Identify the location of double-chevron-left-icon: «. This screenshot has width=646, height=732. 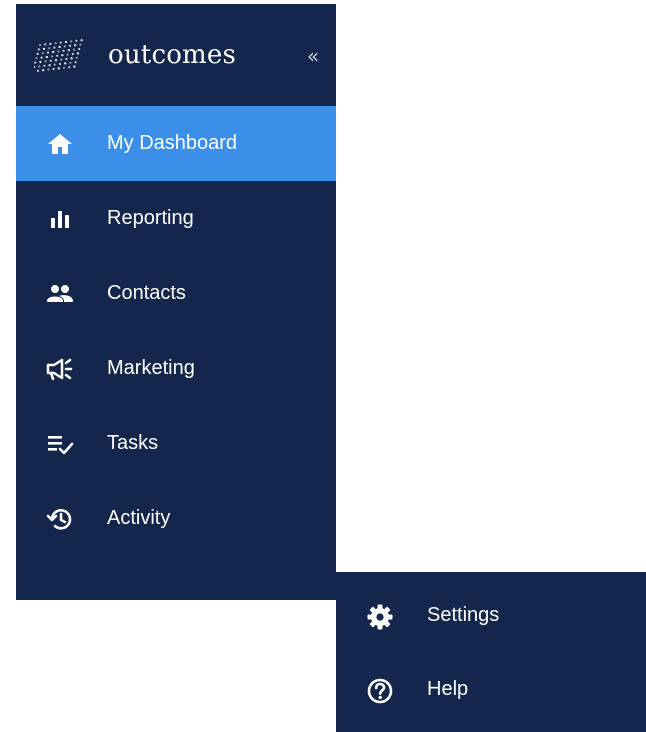
(313, 56).